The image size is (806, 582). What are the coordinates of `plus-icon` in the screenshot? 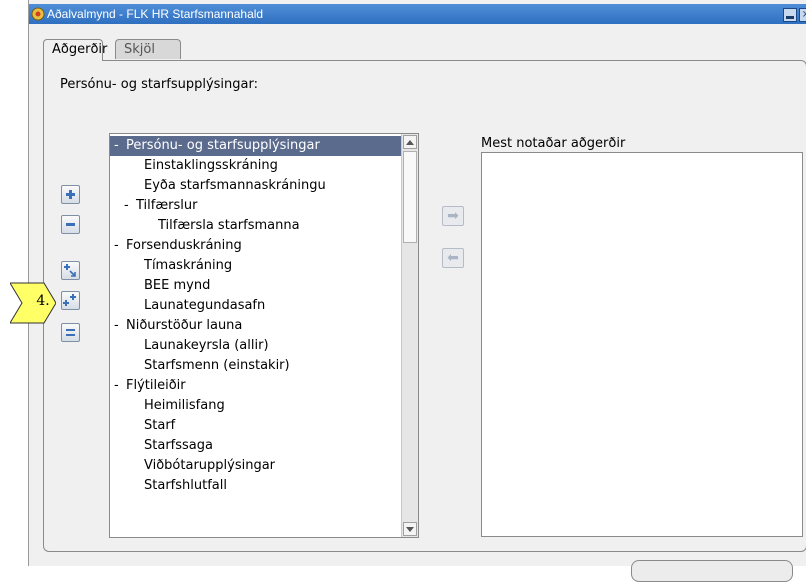 It's located at (70, 194).